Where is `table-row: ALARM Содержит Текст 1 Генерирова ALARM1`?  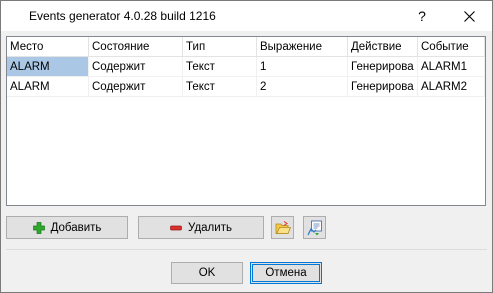 table-row: ALARM Содержит Текст 1 Генерирова ALARM1 is located at coordinates (246, 67).